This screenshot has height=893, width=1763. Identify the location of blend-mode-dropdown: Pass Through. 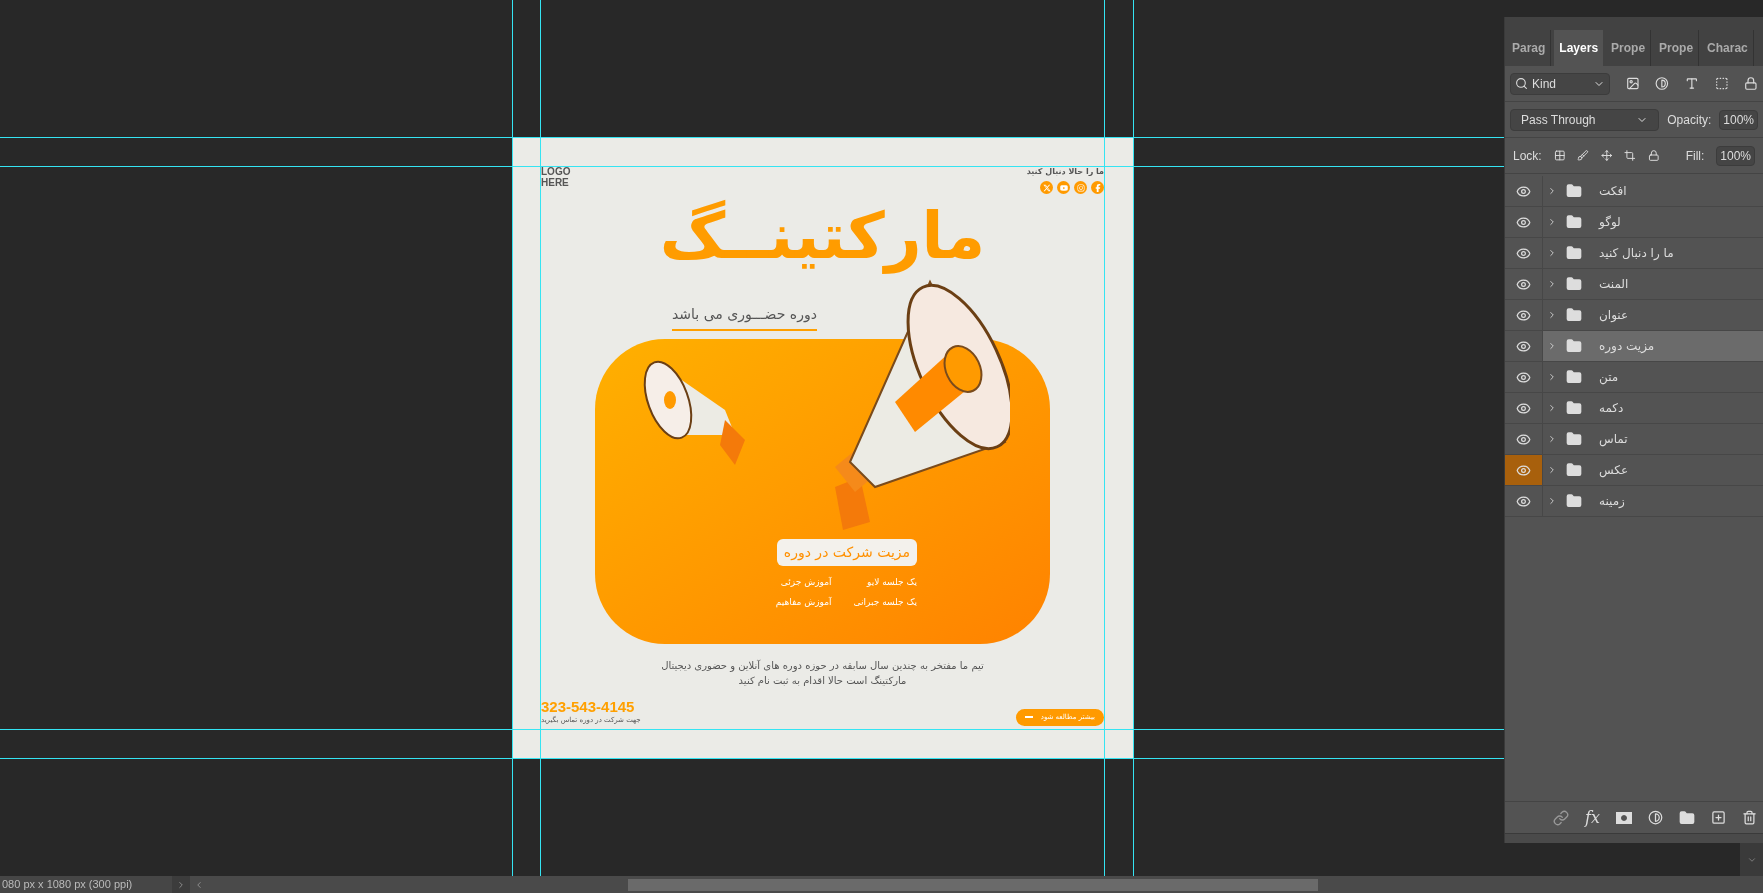
(1585, 119).